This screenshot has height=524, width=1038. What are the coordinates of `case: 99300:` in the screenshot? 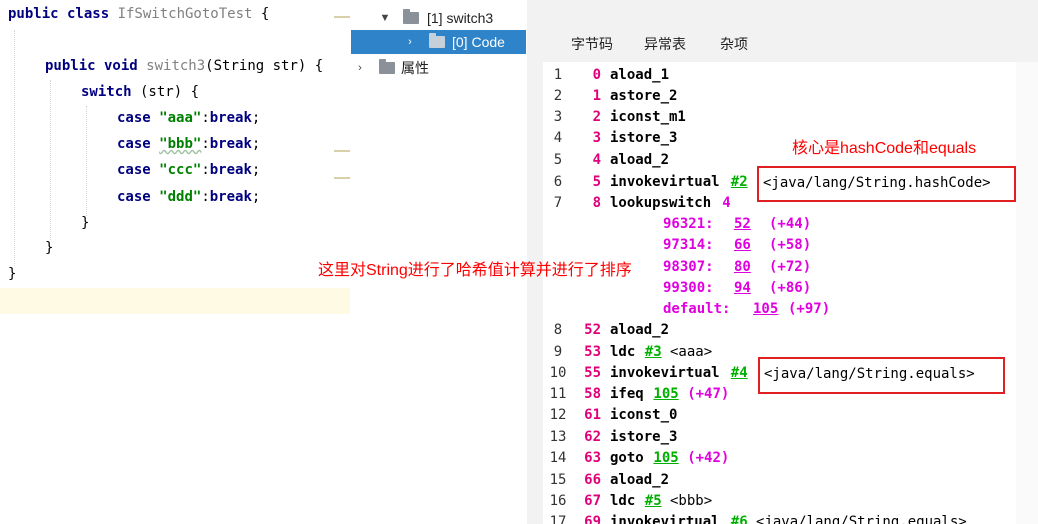 It's located at (688, 288).